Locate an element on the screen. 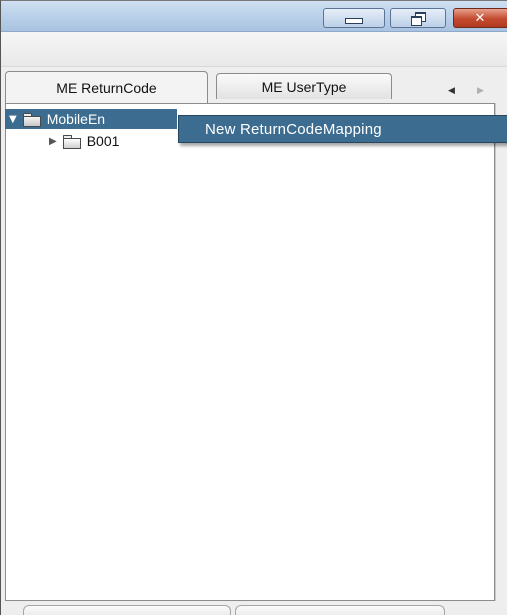 The width and height of the screenshot is (507, 615). tab-label: ME UserType is located at coordinates (304, 86).